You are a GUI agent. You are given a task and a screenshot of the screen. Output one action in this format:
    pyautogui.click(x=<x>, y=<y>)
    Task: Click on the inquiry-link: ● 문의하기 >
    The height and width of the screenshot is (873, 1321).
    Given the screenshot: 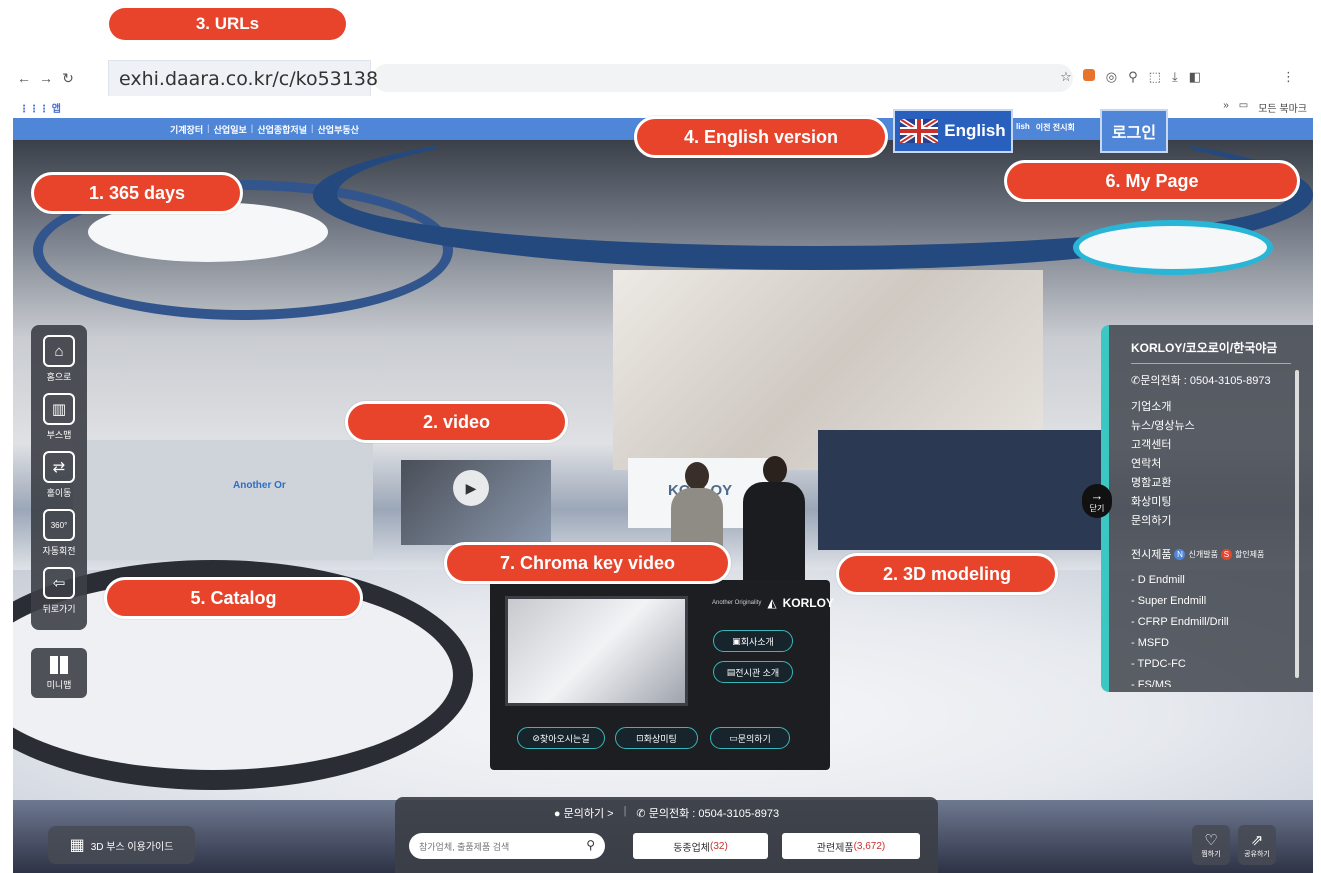 What is the action you would take?
    pyautogui.click(x=584, y=813)
    